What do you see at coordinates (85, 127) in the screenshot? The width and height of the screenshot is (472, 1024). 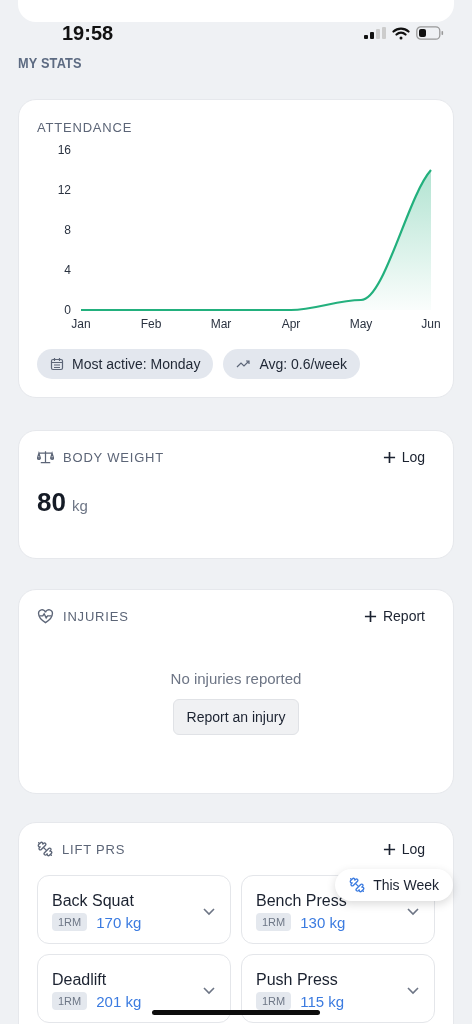 I see `card-title: ATTENDANCE` at bounding box center [85, 127].